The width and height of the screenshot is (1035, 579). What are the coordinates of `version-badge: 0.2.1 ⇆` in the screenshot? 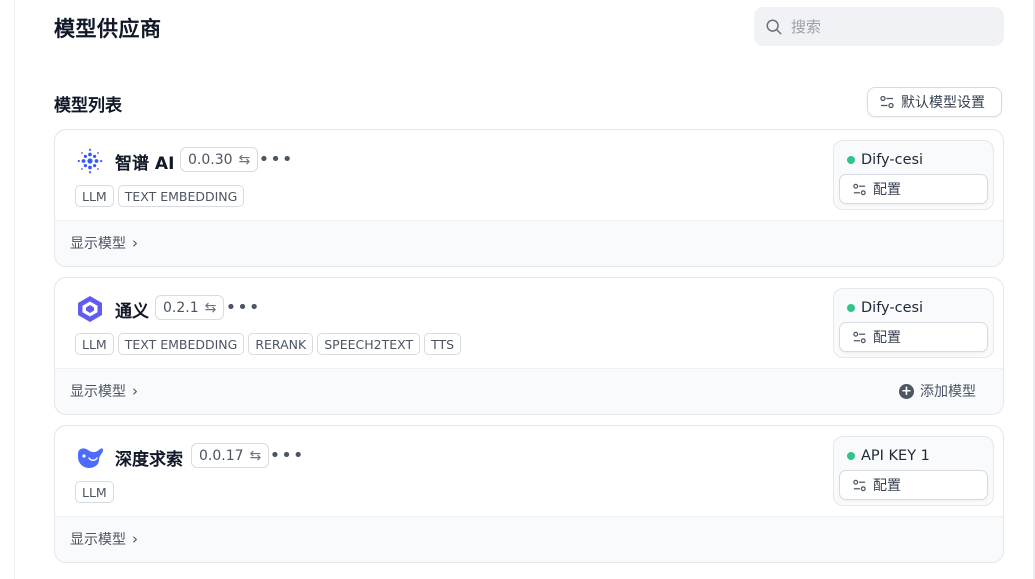 It's located at (190, 307).